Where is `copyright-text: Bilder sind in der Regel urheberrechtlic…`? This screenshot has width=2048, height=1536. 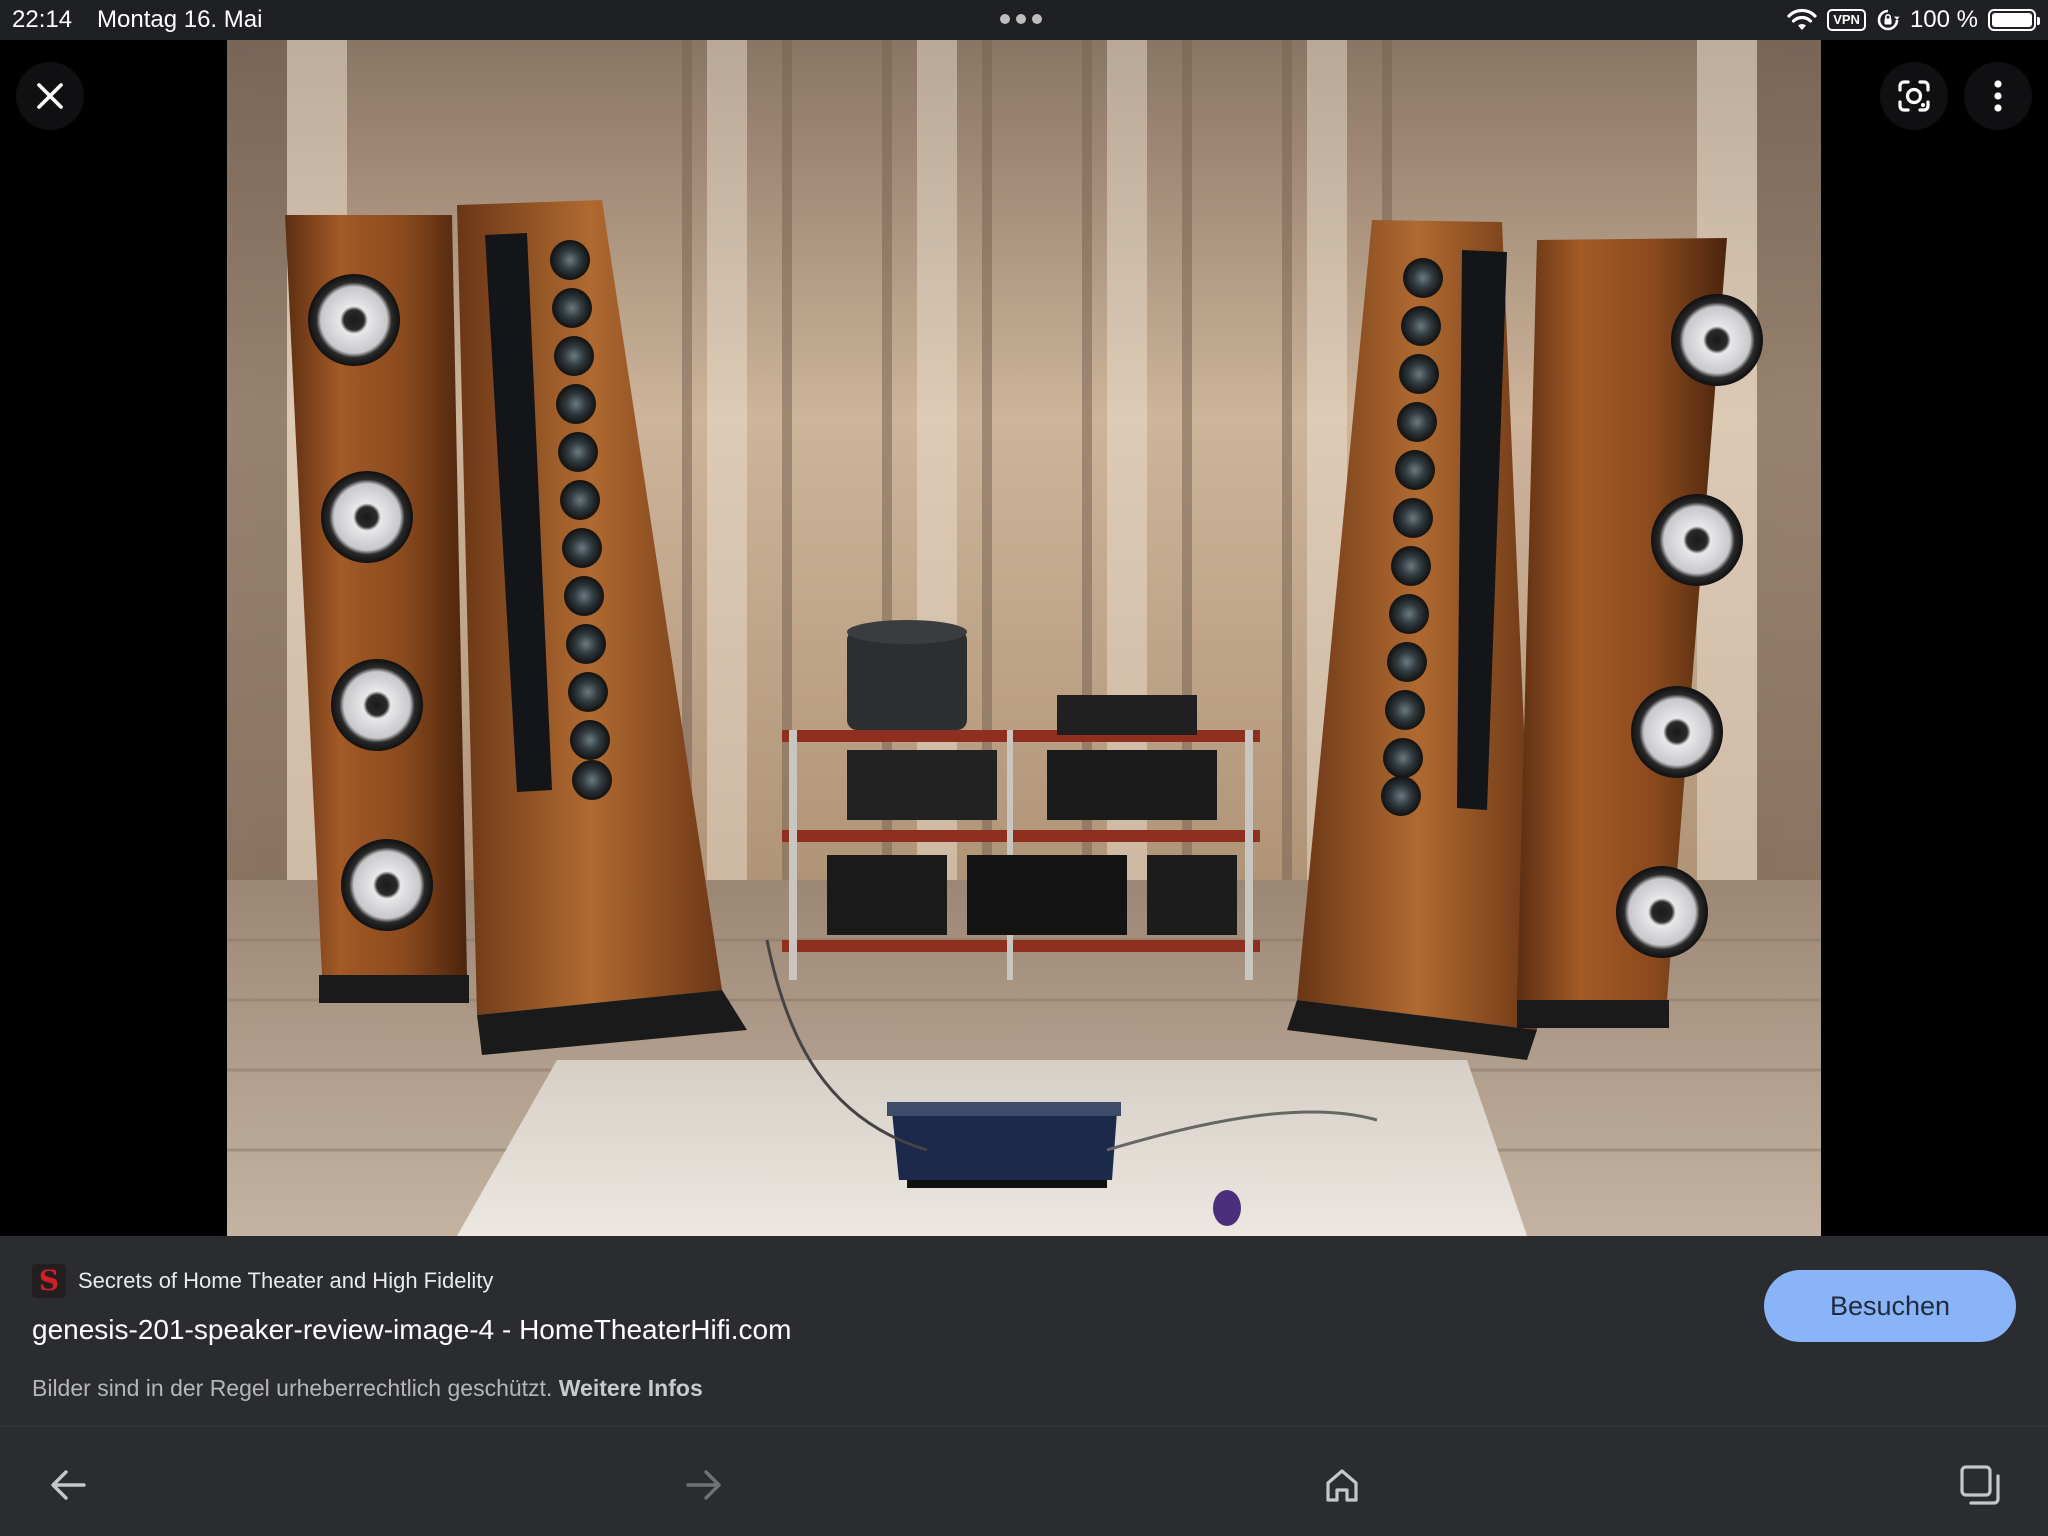 copyright-text: Bilder sind in der Regel urheberrechtlic… is located at coordinates (292, 1388).